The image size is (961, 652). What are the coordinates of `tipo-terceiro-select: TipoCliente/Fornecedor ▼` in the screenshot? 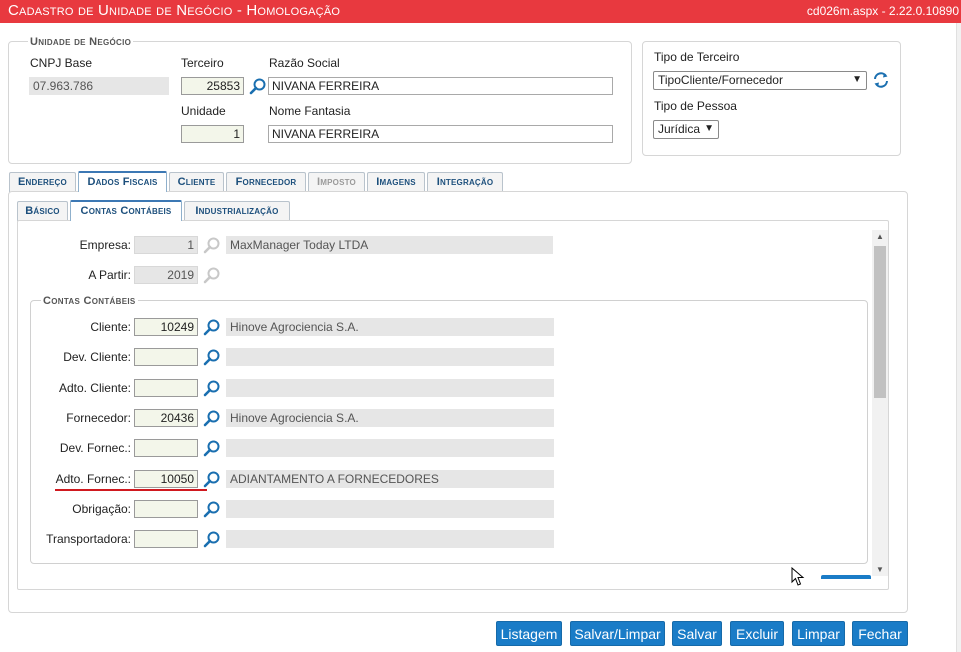 It's located at (760, 80).